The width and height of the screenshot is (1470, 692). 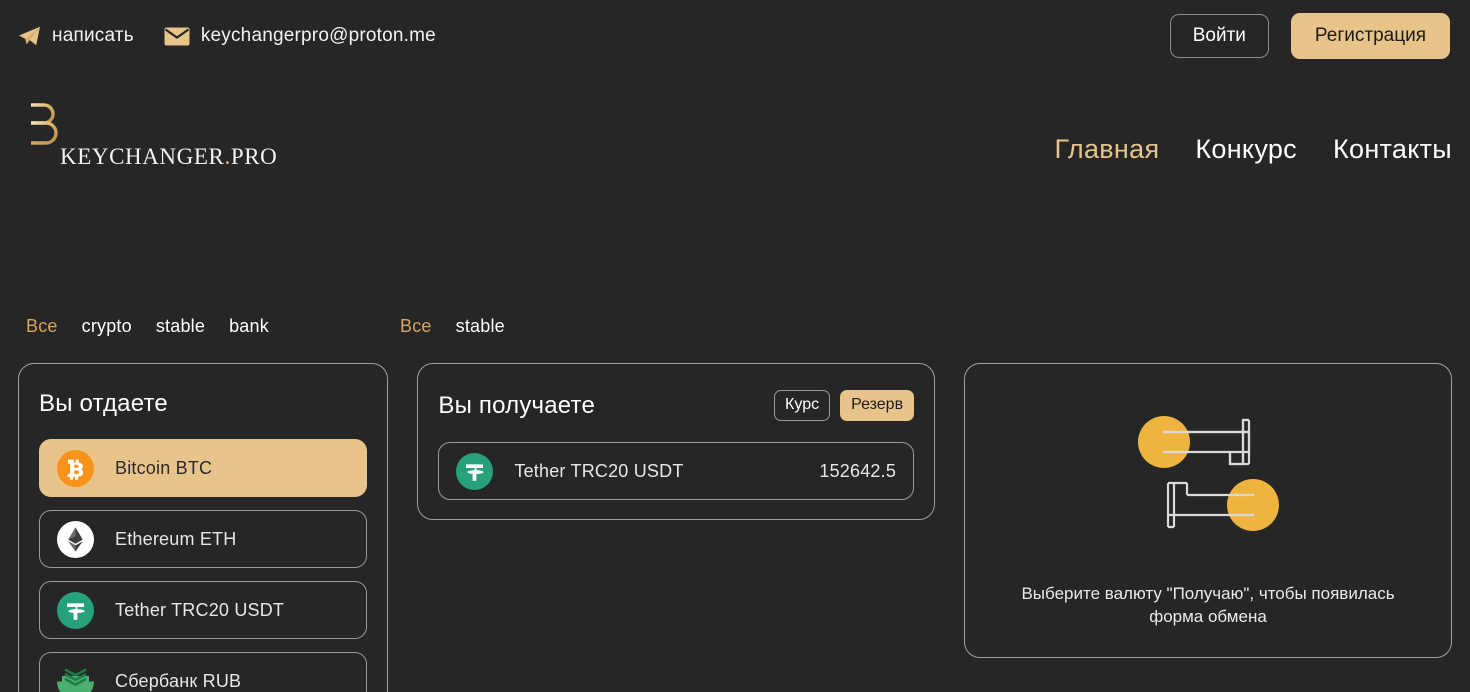 What do you see at coordinates (203, 404) in the screenshot?
I see `give-panel-header: Вы отдаете` at bounding box center [203, 404].